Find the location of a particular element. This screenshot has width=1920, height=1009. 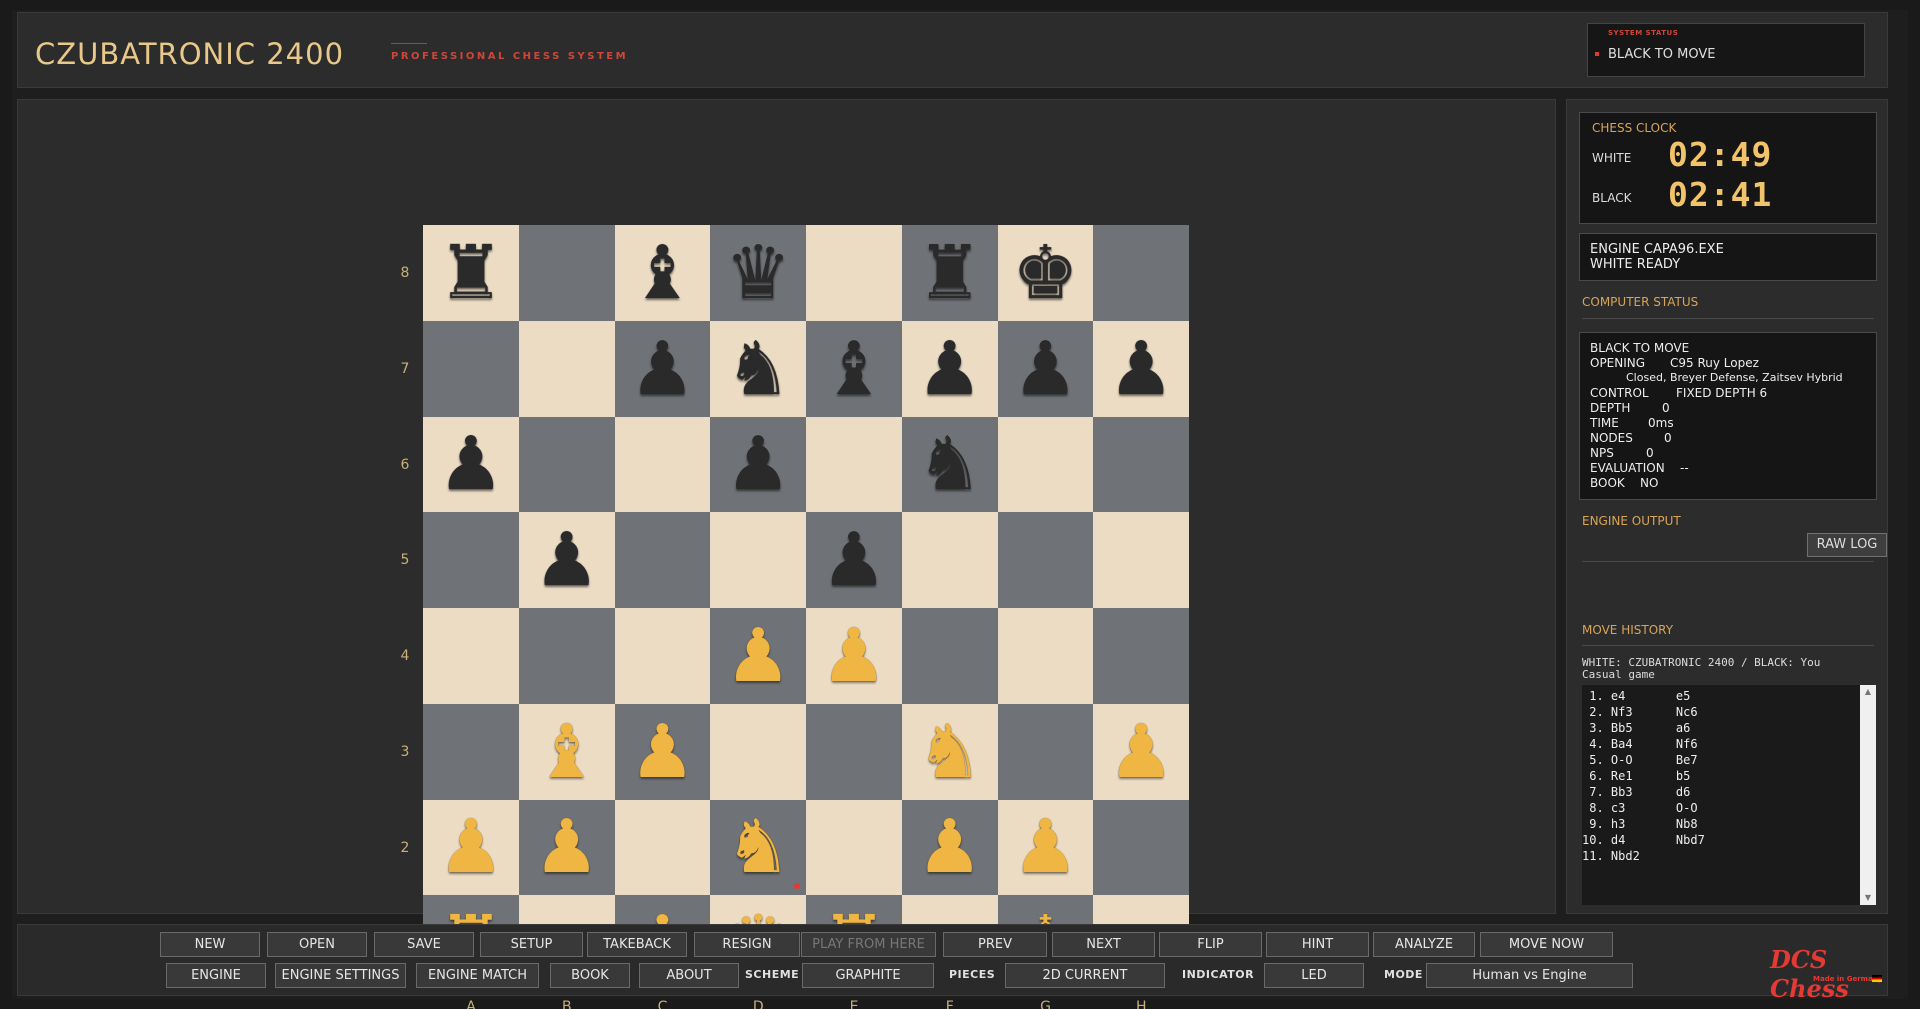

square-h5 is located at coordinates (1141, 560).